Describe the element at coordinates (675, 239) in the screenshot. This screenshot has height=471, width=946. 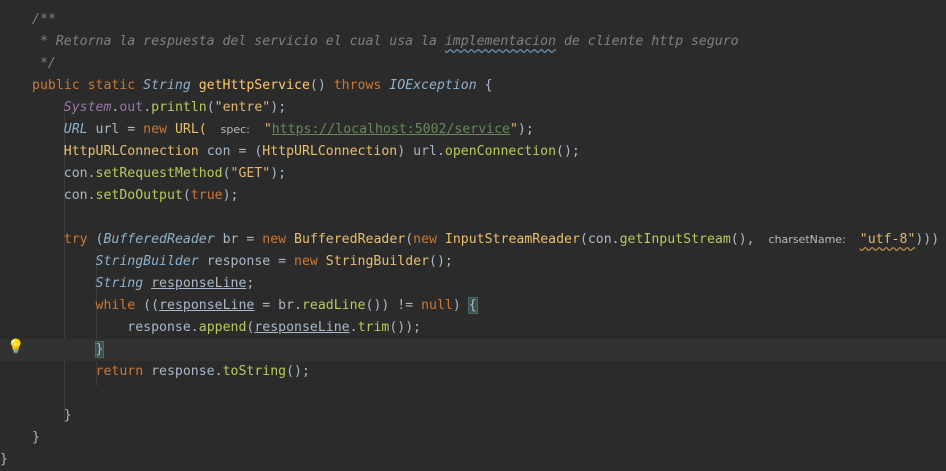
I see `code-token: getInputStream` at that location.